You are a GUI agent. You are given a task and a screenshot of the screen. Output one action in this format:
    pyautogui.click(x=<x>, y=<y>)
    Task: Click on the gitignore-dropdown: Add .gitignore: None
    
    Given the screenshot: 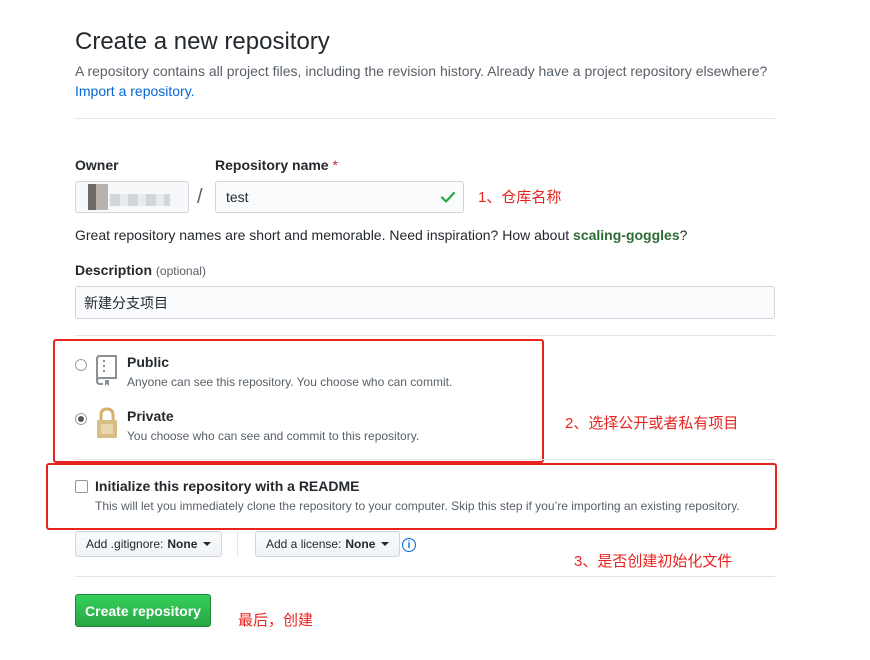 What is the action you would take?
    pyautogui.click(x=149, y=544)
    